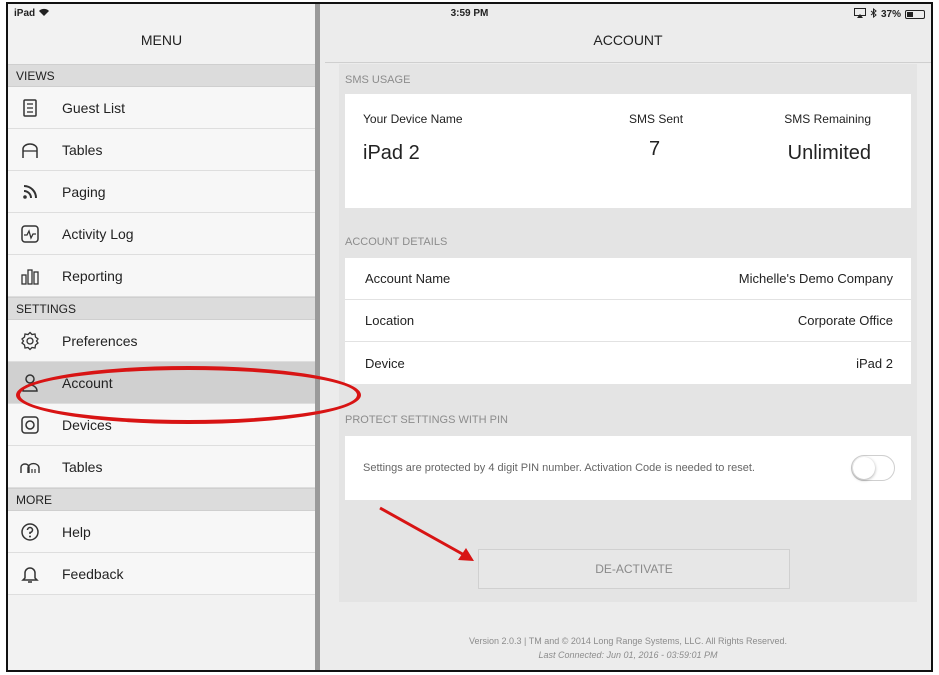 This screenshot has height=675, width=939. What do you see at coordinates (161, 108) in the screenshot?
I see `sidebar-item-guest-list: Guest List` at bounding box center [161, 108].